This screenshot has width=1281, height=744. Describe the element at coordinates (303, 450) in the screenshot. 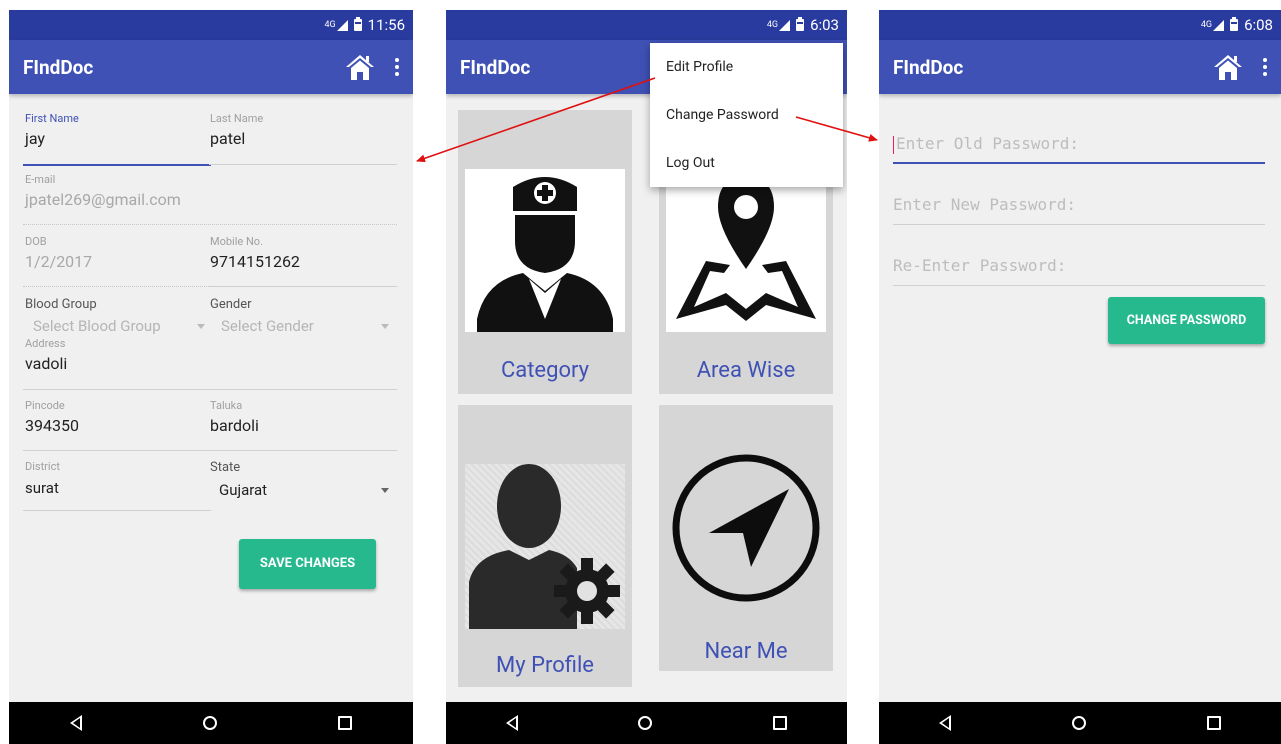

I see `taluka-underline` at that location.